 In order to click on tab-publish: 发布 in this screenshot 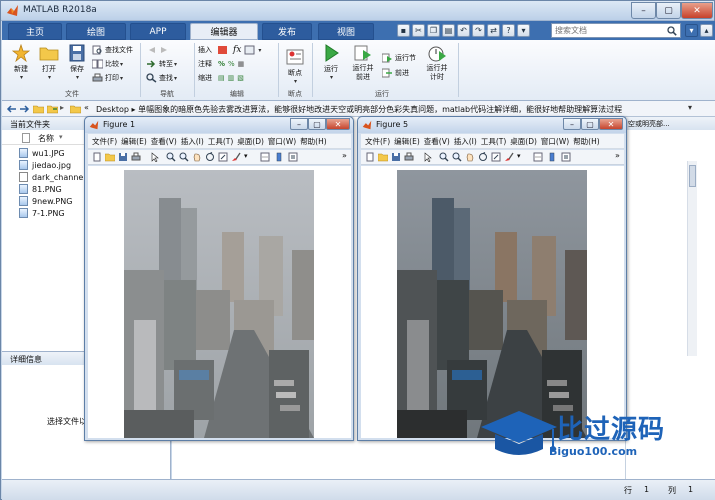, I will do `click(287, 31)`.